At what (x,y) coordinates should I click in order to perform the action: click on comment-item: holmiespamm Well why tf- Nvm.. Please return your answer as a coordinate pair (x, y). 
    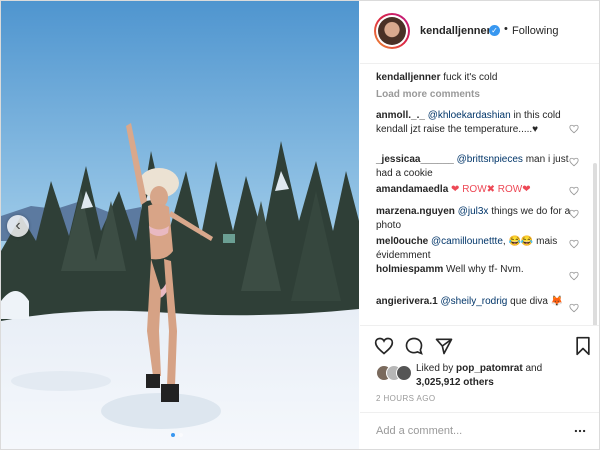
    Looking at the image, I should click on (476, 270).